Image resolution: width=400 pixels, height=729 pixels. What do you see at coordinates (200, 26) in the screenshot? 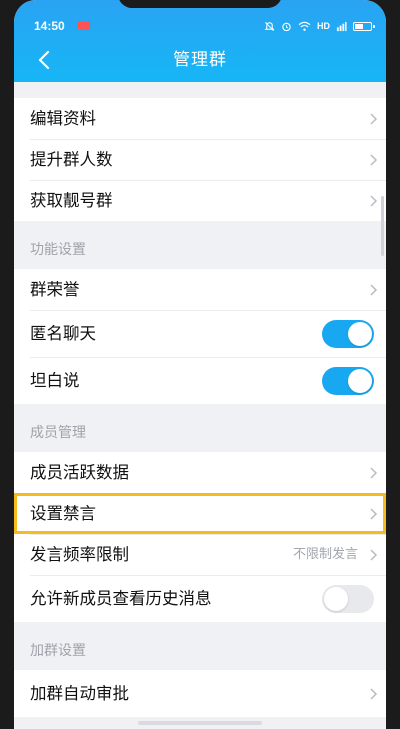
I see `status-bar: 14:50 HD` at bounding box center [200, 26].